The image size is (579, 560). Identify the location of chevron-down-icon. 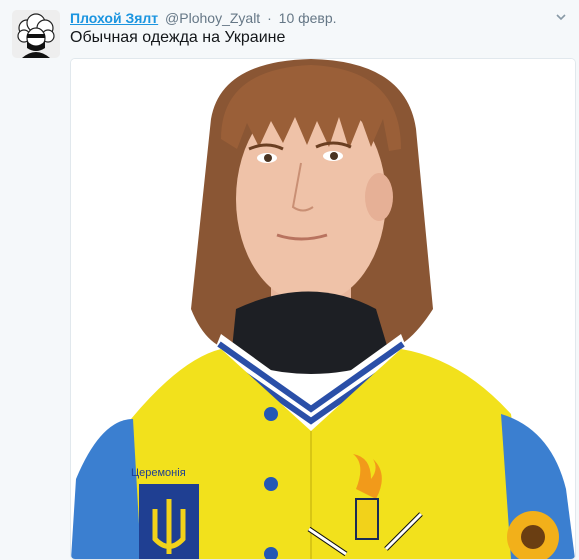
(561, 16).